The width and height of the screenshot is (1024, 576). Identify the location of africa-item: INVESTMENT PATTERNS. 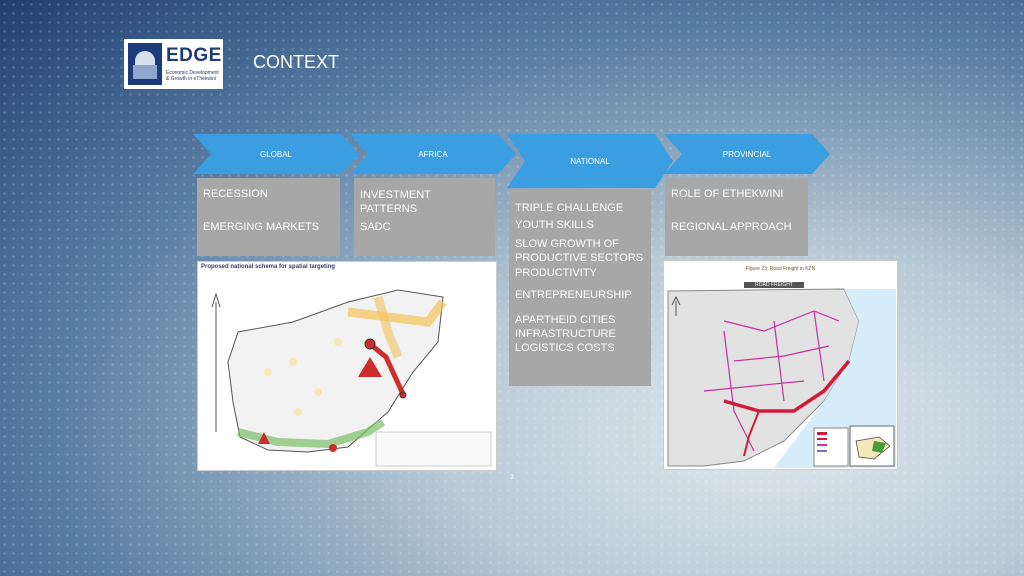
(395, 202).